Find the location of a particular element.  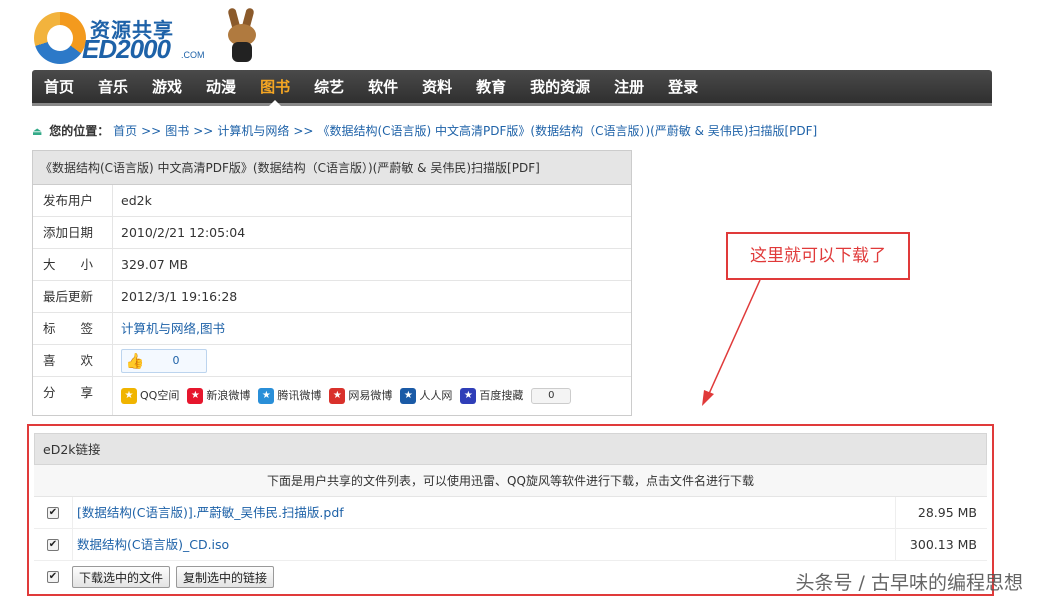

renren-icon: ★ is located at coordinates (408, 396).